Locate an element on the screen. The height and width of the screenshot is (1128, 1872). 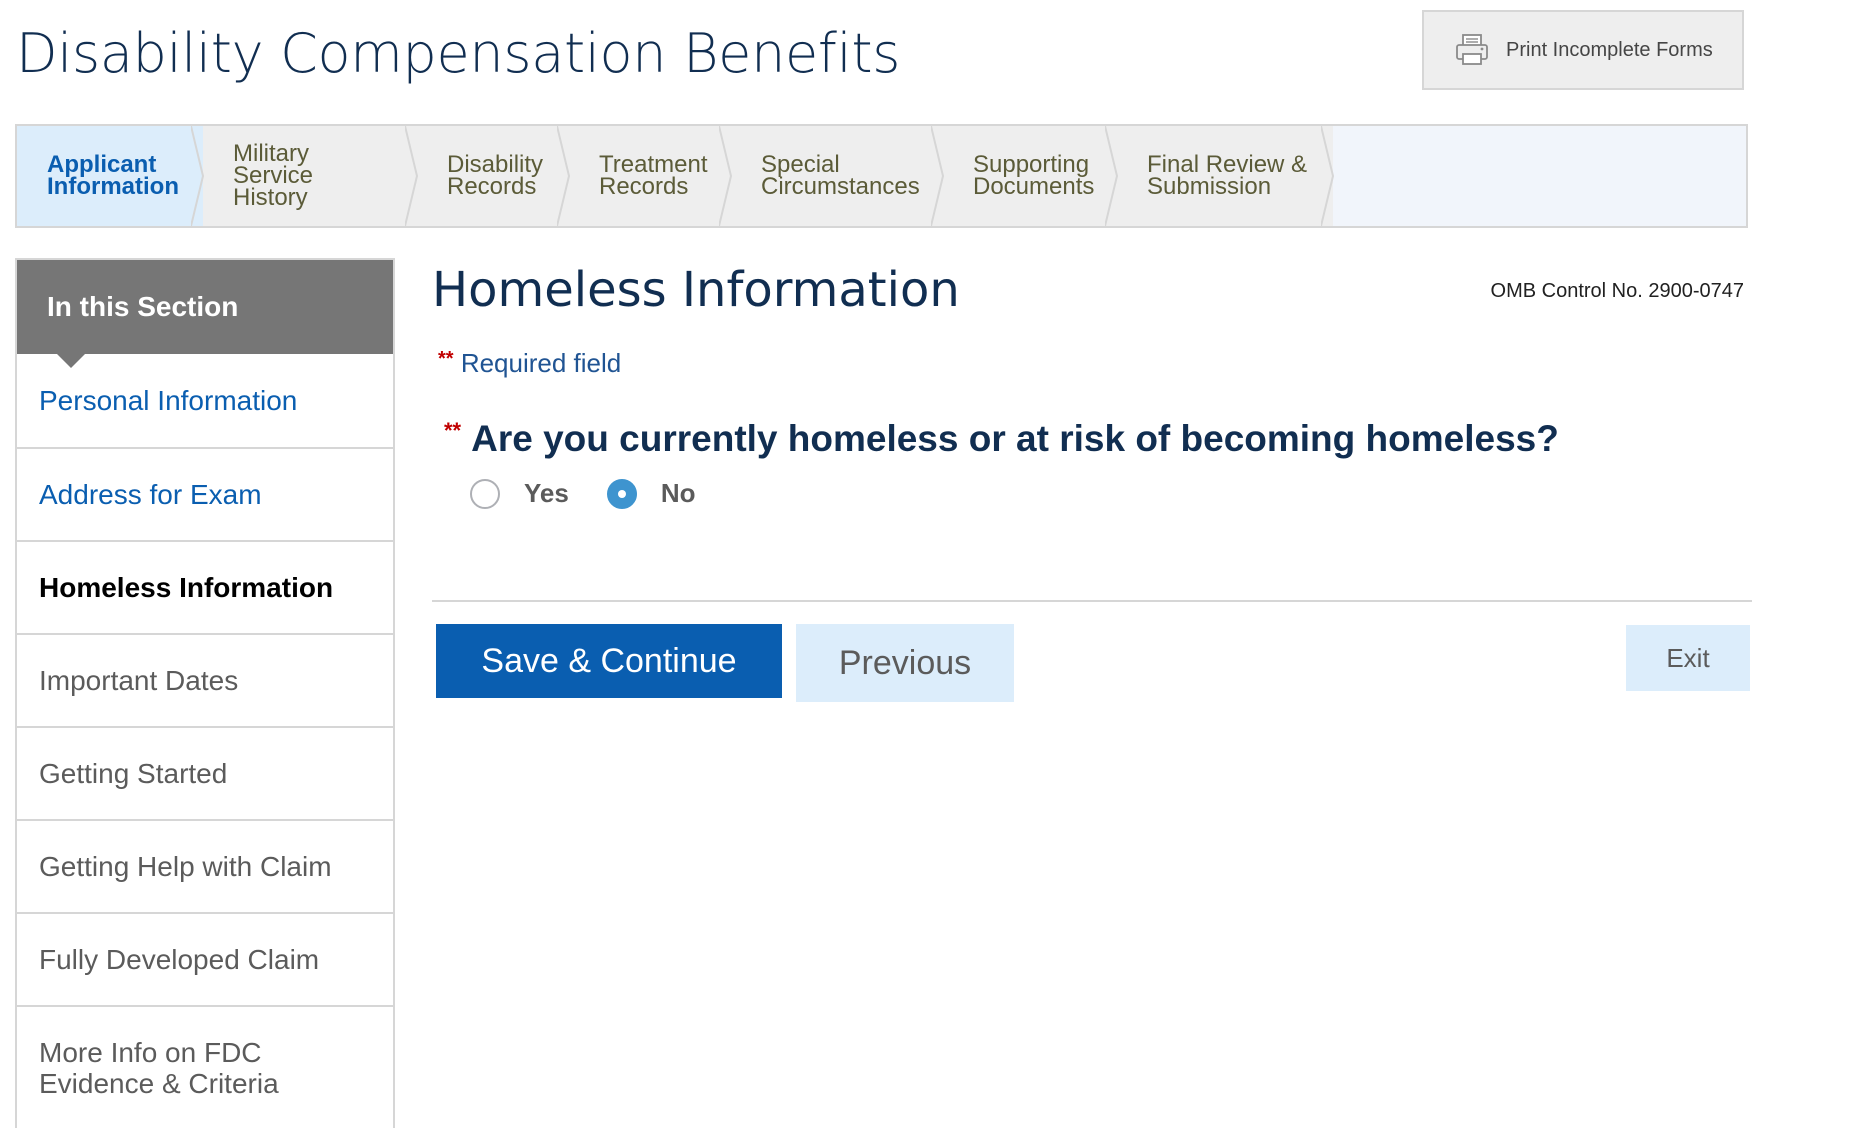
page-title: Disability Compensation Benefits is located at coordinates (458, 53).